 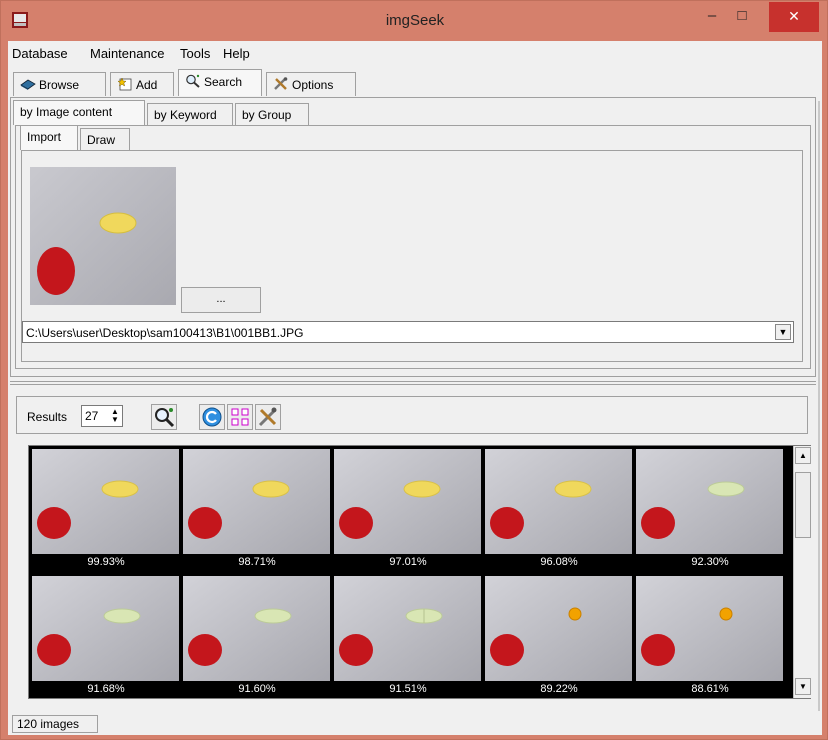 I want to click on query-image-preview, so click(x=103, y=236).